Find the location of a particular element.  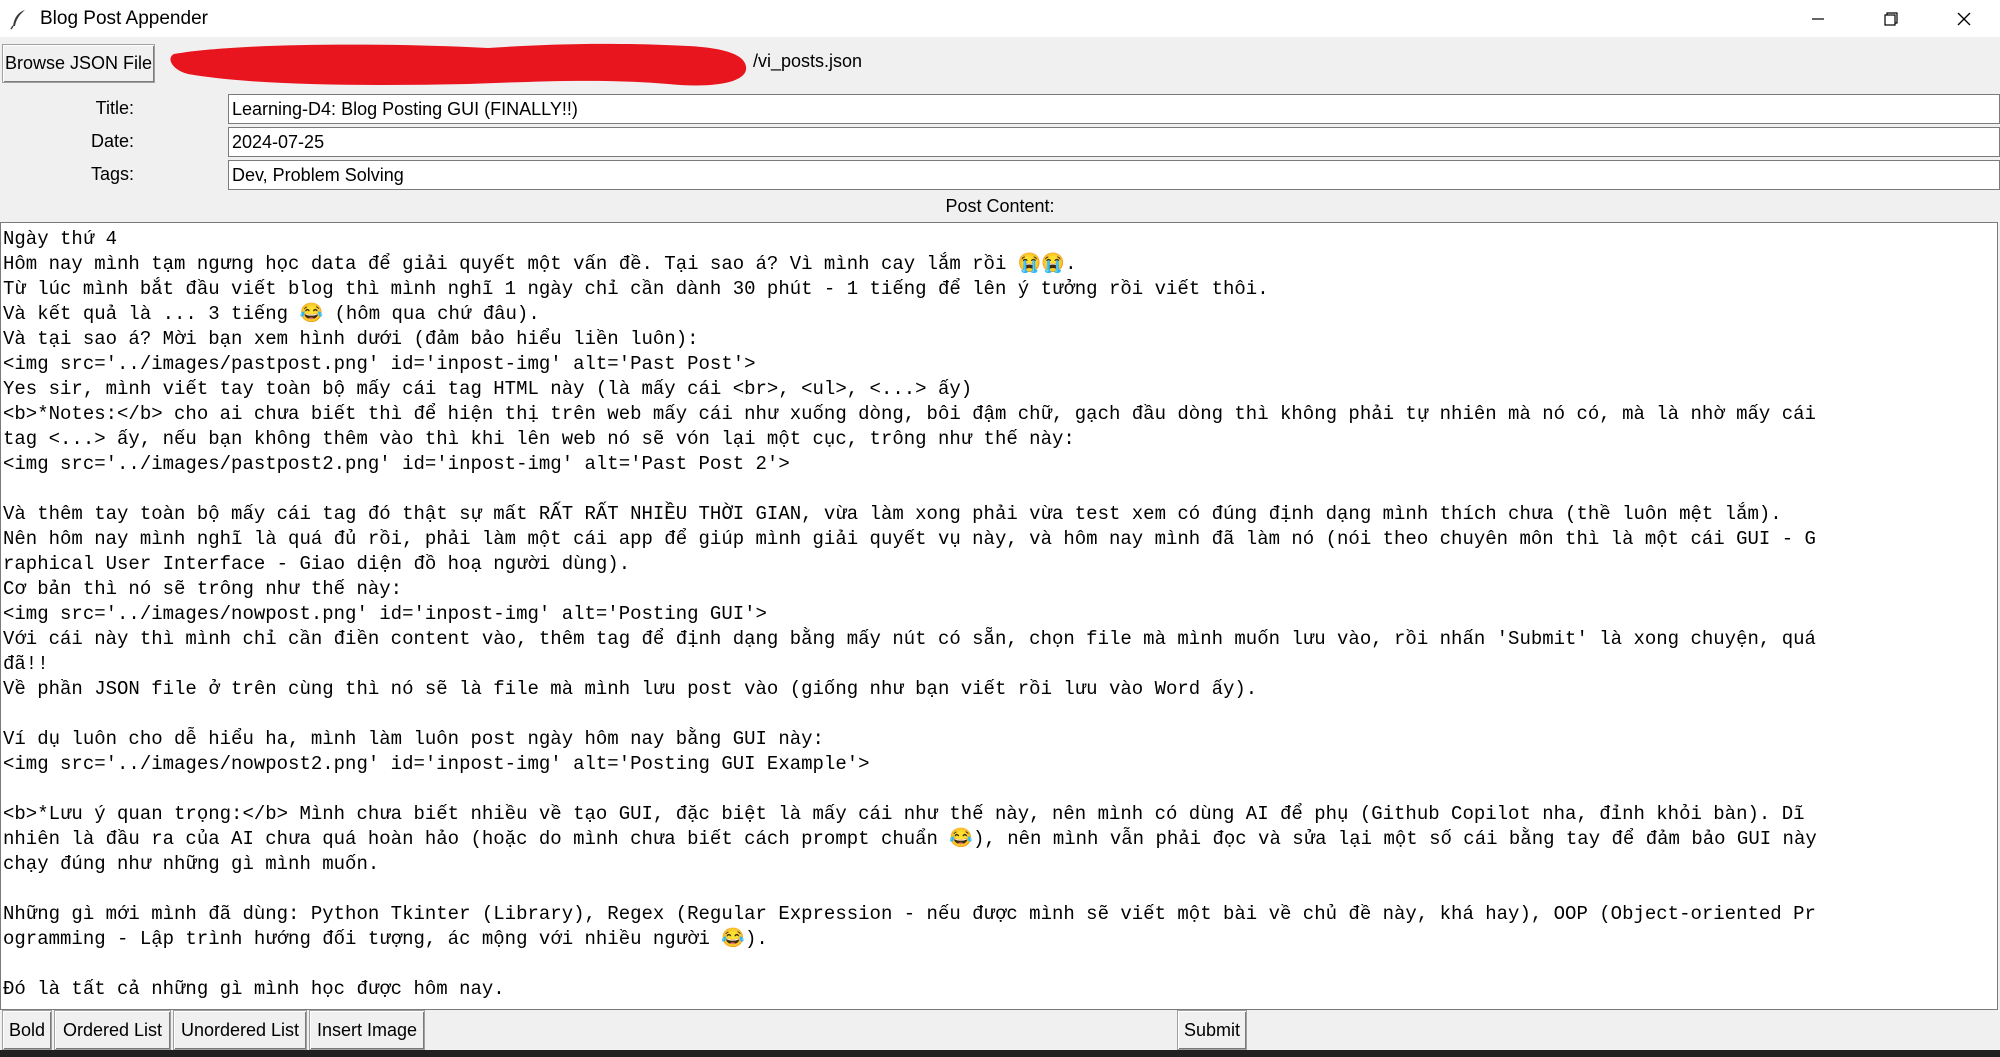

minimize-button is located at coordinates (1817, 18).